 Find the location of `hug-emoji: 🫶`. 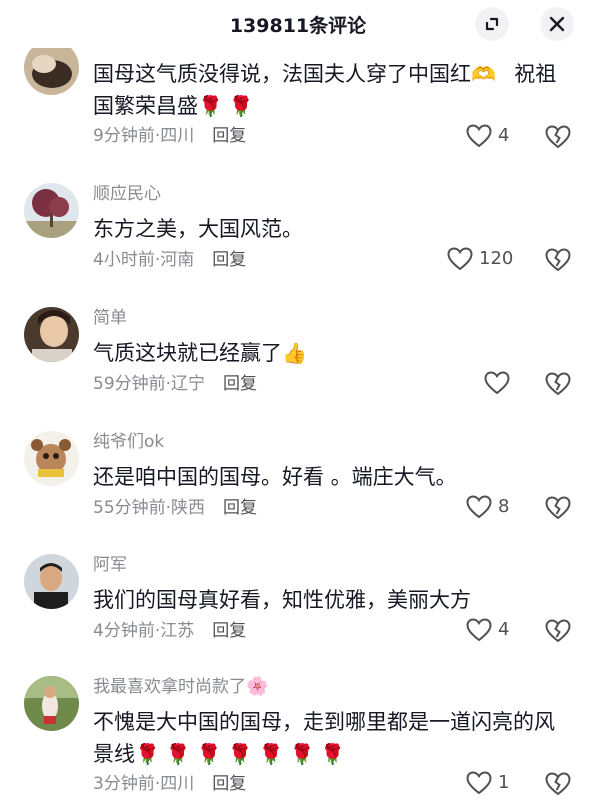

hug-emoji: 🫶 is located at coordinates (493, 74).